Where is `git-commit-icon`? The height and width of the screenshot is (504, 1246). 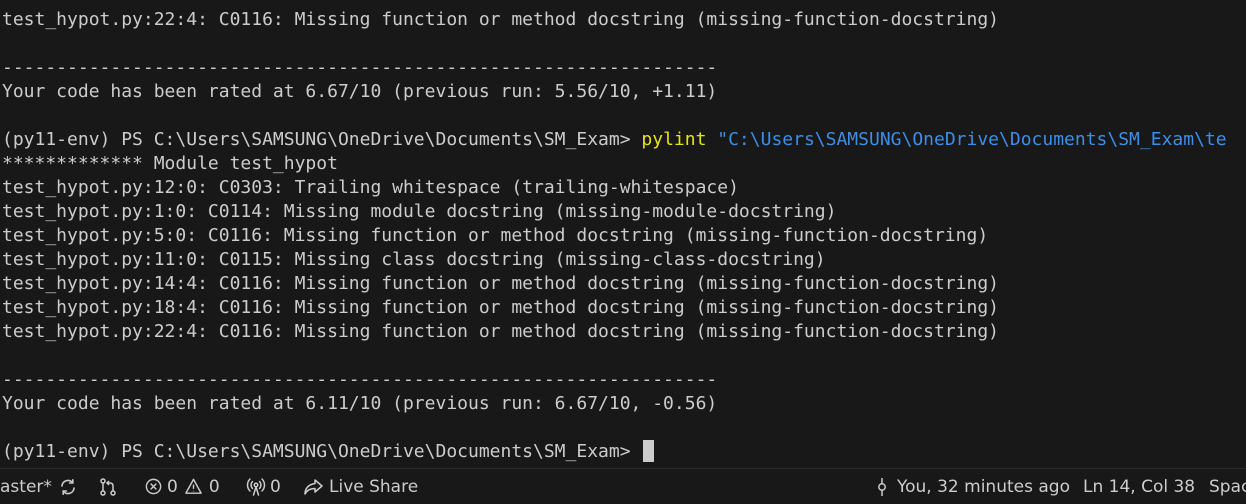
git-commit-icon is located at coordinates (882, 487).